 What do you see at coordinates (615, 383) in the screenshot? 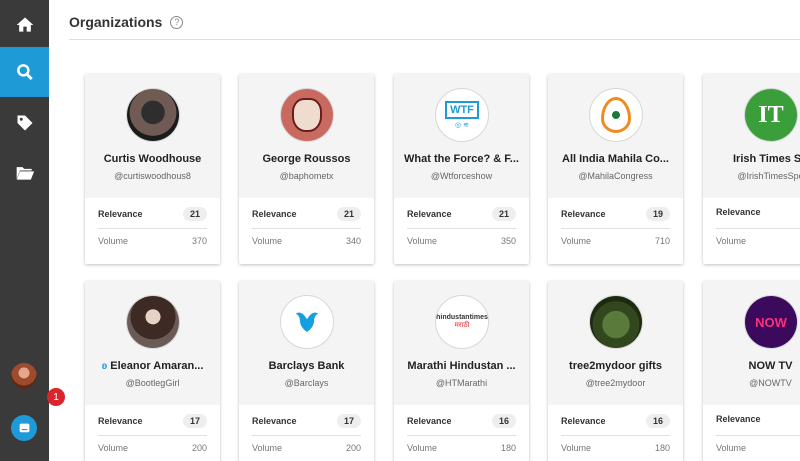
I see `org-handle: @tree2mydoor` at bounding box center [615, 383].